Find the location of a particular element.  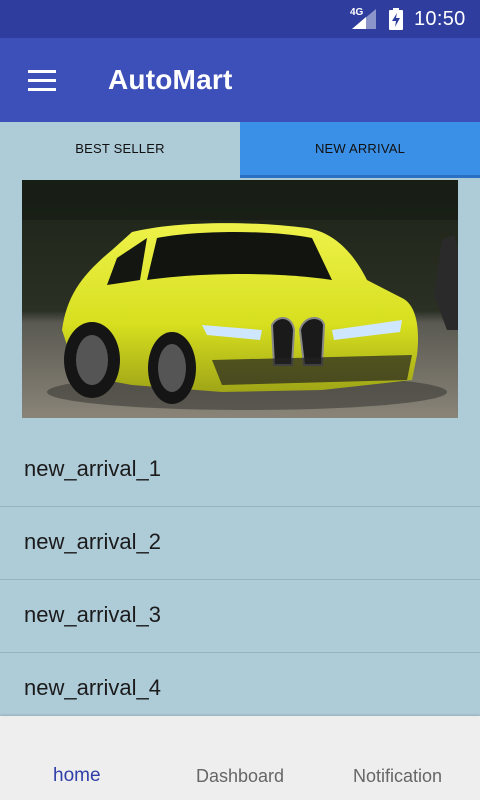

list-item-label: new_arrival_1 is located at coordinates (92, 468).